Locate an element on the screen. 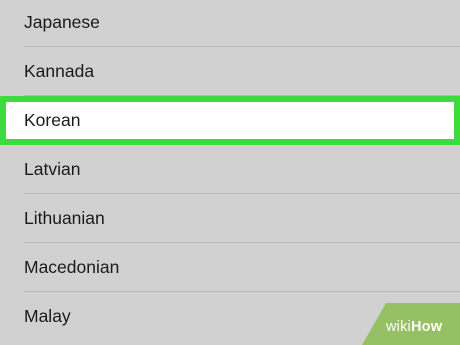  language-label: Latvian is located at coordinates (52, 169).